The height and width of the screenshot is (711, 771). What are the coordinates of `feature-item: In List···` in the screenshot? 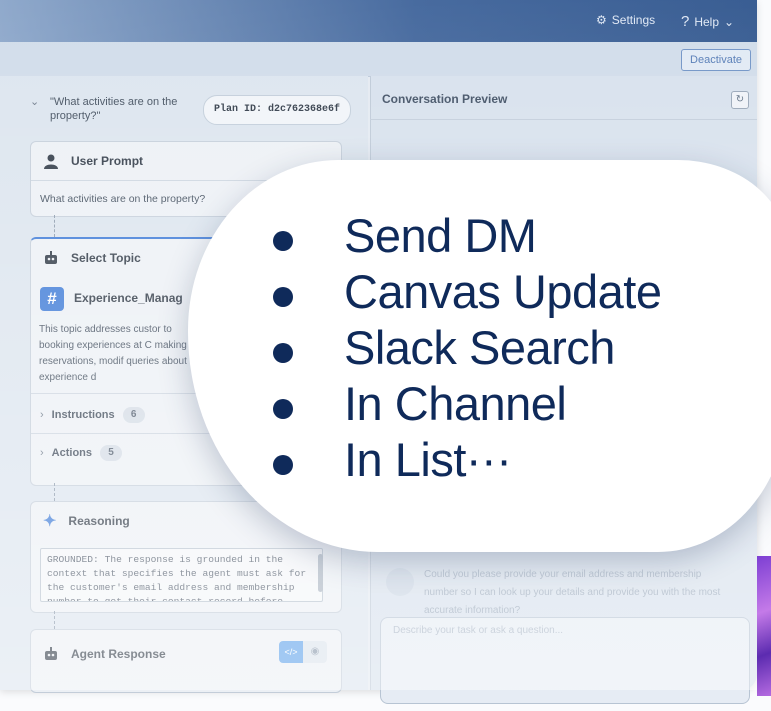 It's located at (467, 460).